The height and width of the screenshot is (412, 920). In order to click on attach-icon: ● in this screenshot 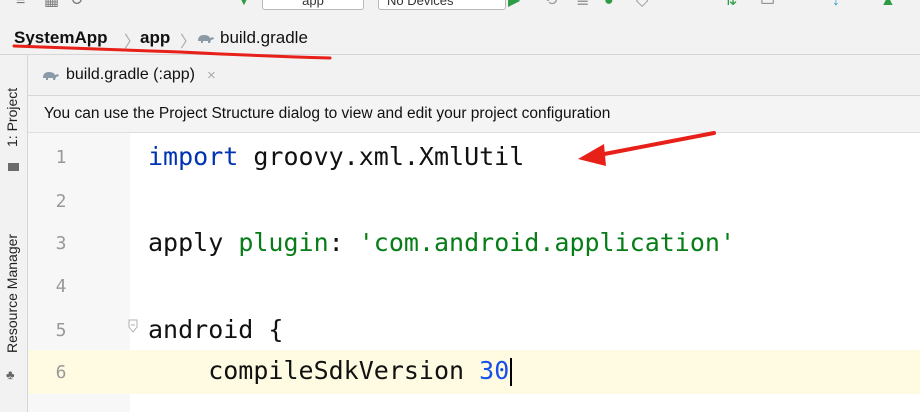, I will do `click(609, 4)`.